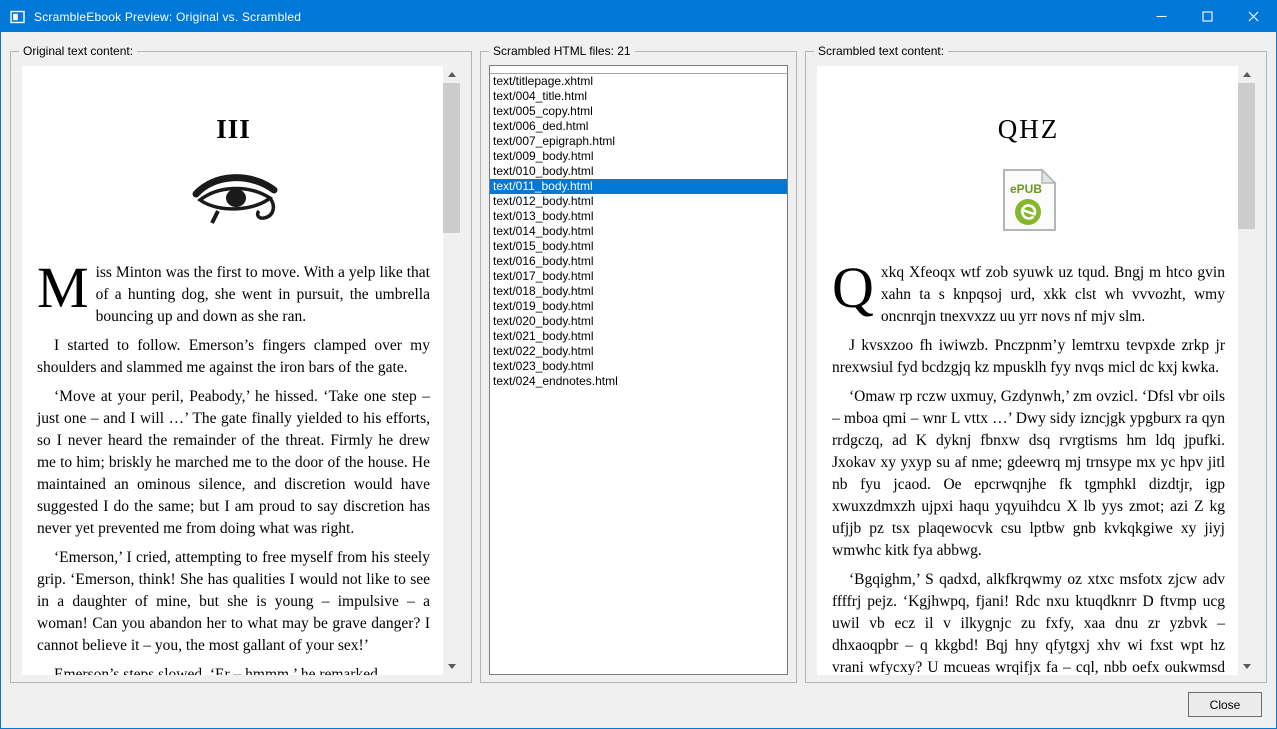 The image size is (1277, 729). What do you see at coordinates (78, 51) in the screenshot?
I see `original-group-label: Original text content:` at bounding box center [78, 51].